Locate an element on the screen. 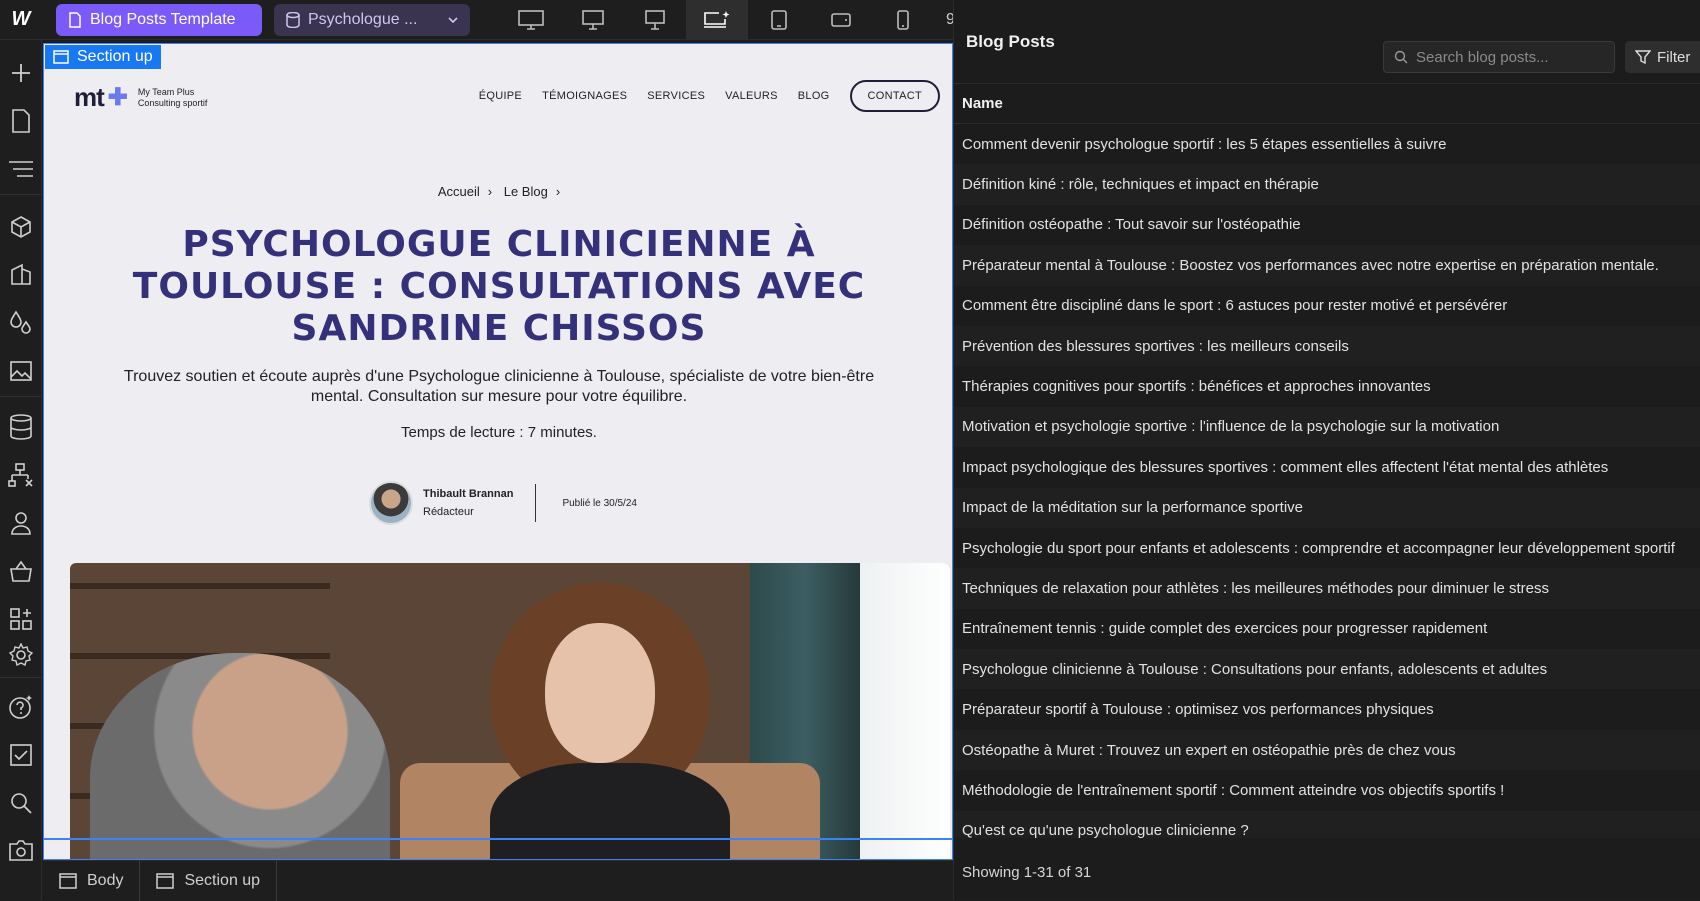 The height and width of the screenshot is (901, 1700). monitor-icon is located at coordinates (655, 19).